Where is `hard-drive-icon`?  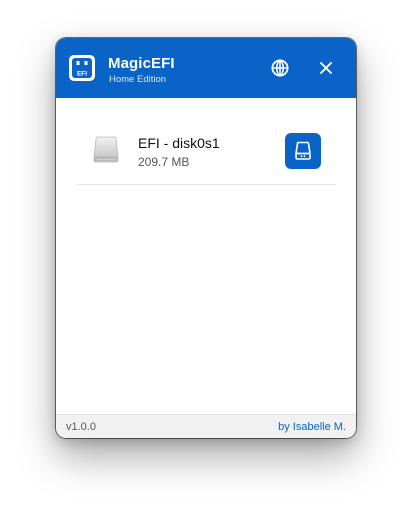
hard-drive-icon is located at coordinates (106, 149).